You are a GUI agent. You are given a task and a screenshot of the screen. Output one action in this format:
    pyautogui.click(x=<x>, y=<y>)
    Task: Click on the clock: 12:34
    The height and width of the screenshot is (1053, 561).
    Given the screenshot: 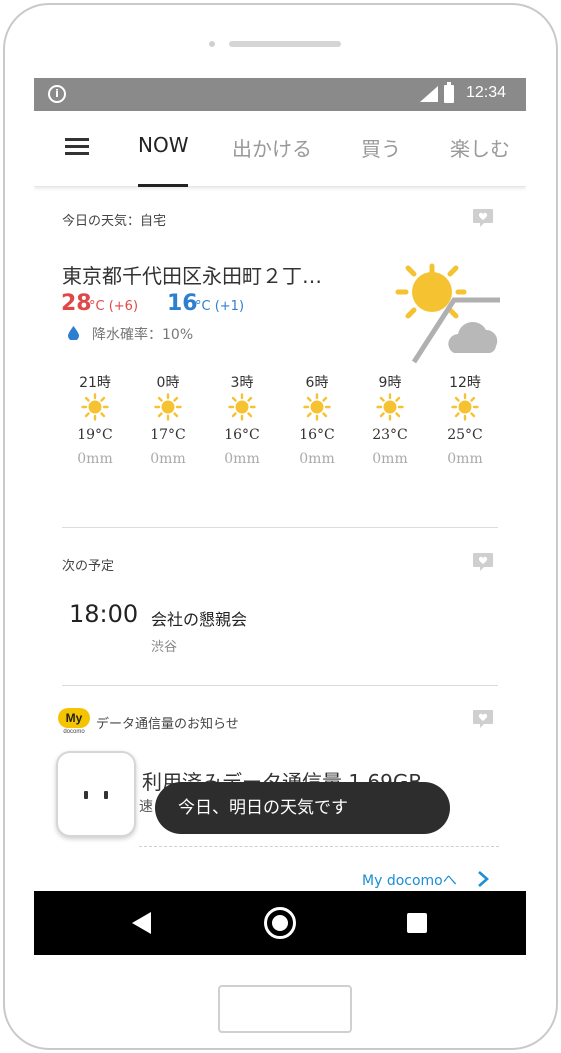 What is the action you would take?
    pyautogui.click(x=486, y=92)
    